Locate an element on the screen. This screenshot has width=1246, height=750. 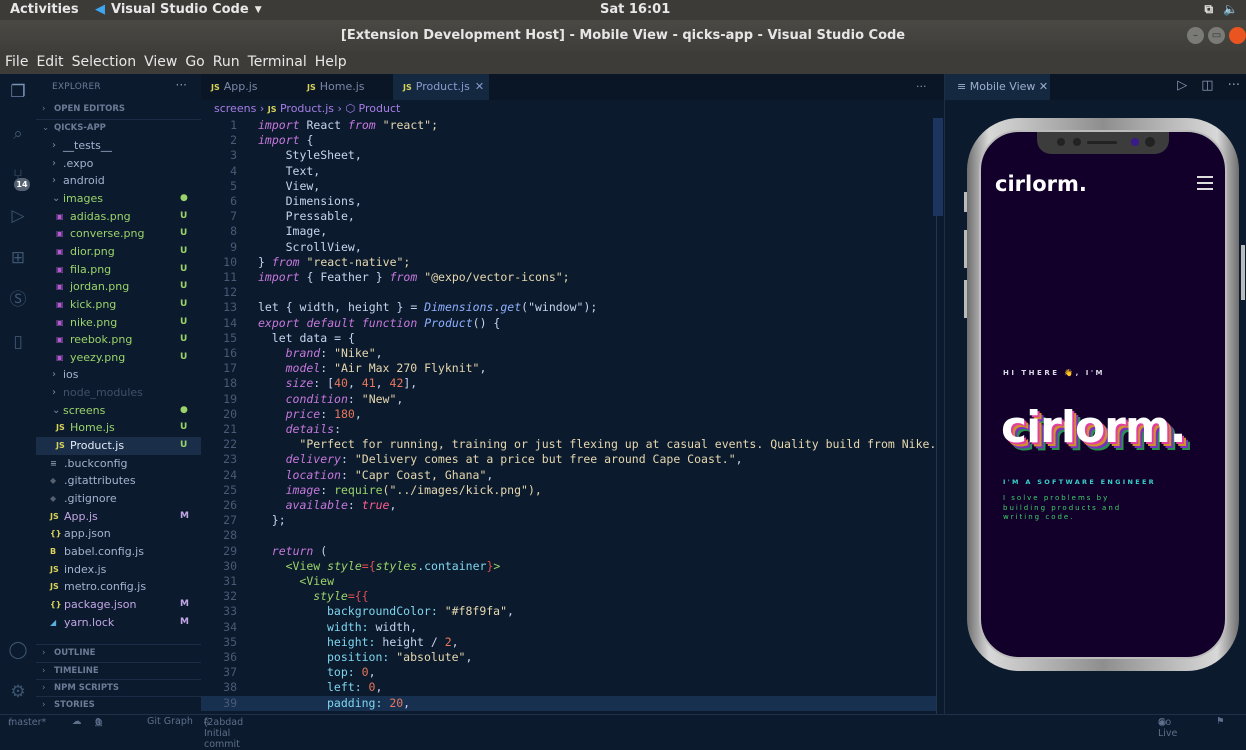
file-item: {} package.json M is located at coordinates (118, 605).